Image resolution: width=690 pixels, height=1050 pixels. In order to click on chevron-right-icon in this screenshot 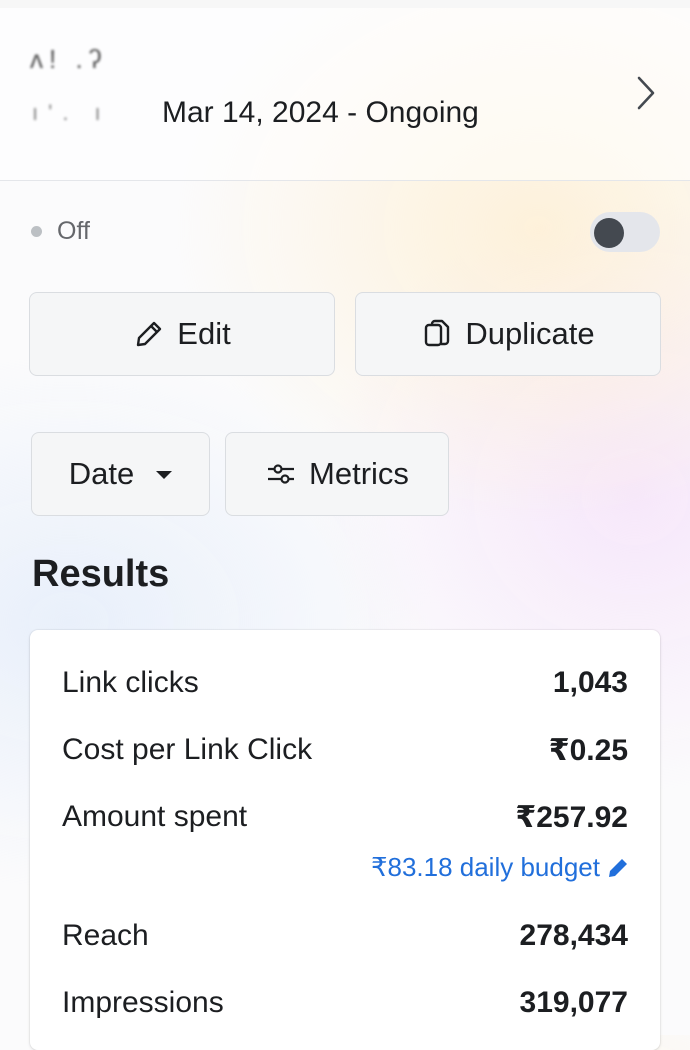, I will do `click(646, 93)`.